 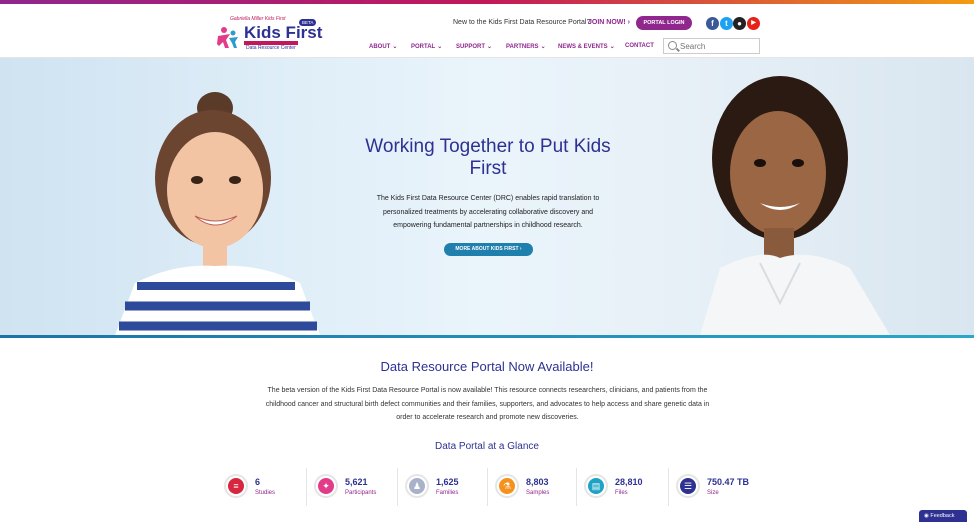 What do you see at coordinates (739, 23) in the screenshot?
I see `github-icon: ●` at bounding box center [739, 23].